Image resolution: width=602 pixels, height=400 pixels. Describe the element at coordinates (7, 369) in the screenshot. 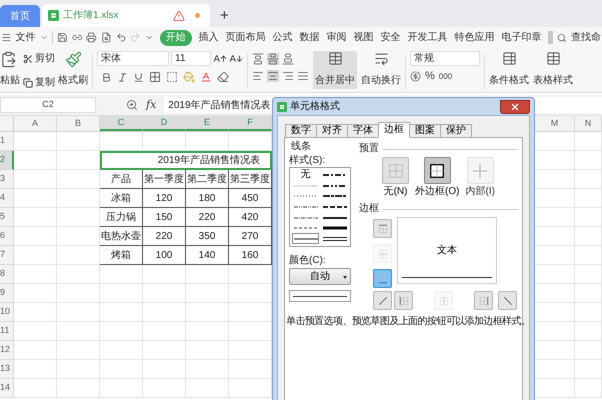

I see `row-header: 13` at that location.